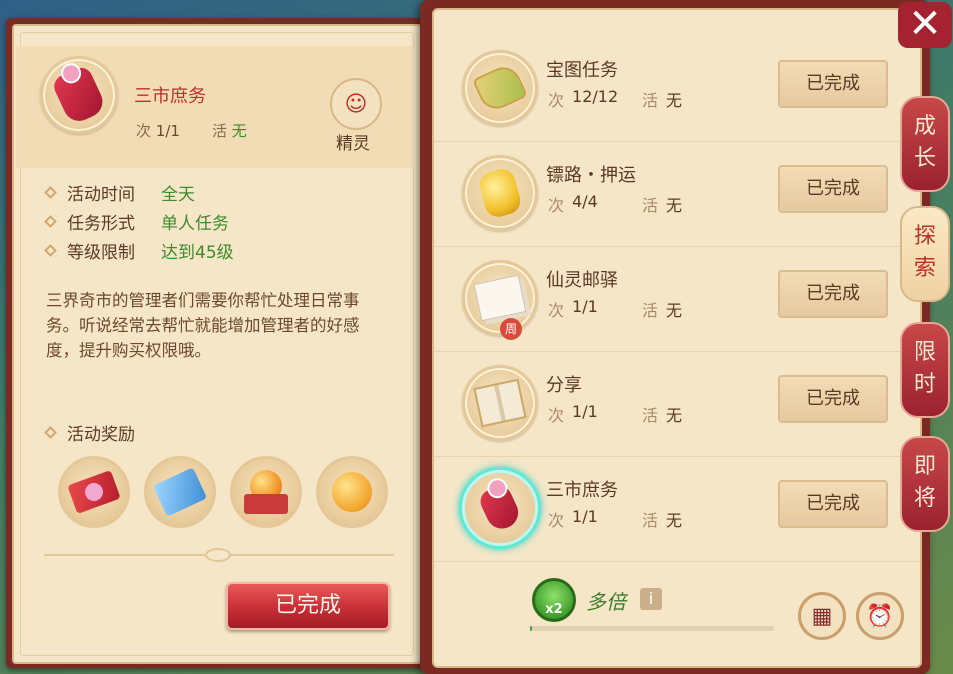  What do you see at coordinates (511, 329) in the screenshot?
I see `weekly-badge: 周` at bounding box center [511, 329].